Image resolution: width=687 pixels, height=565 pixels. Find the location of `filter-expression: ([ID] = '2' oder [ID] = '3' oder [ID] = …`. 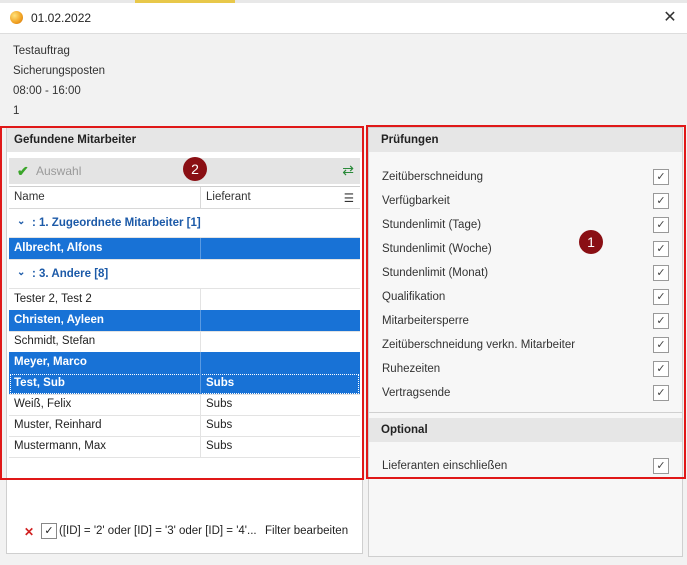

filter-expression: ([ID] = '2' oder [ID] = '3' oder [ID] = … is located at coordinates (158, 531).